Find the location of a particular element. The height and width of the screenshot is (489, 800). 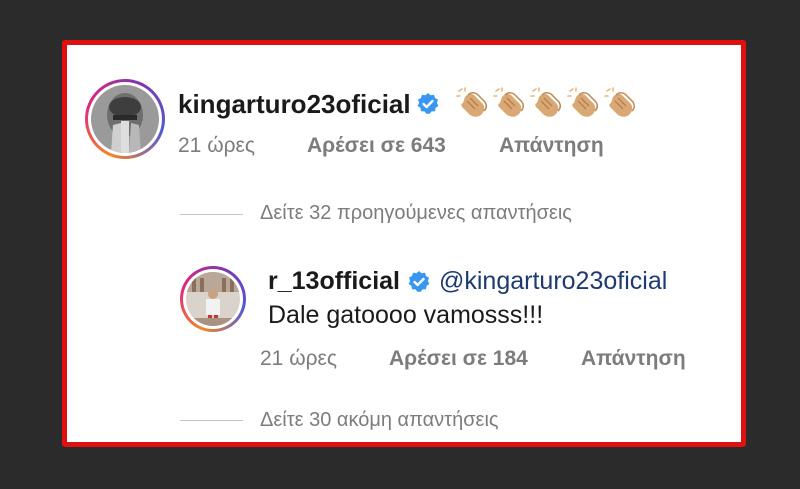

comment-reply-button: Απάντηση is located at coordinates (551, 146).